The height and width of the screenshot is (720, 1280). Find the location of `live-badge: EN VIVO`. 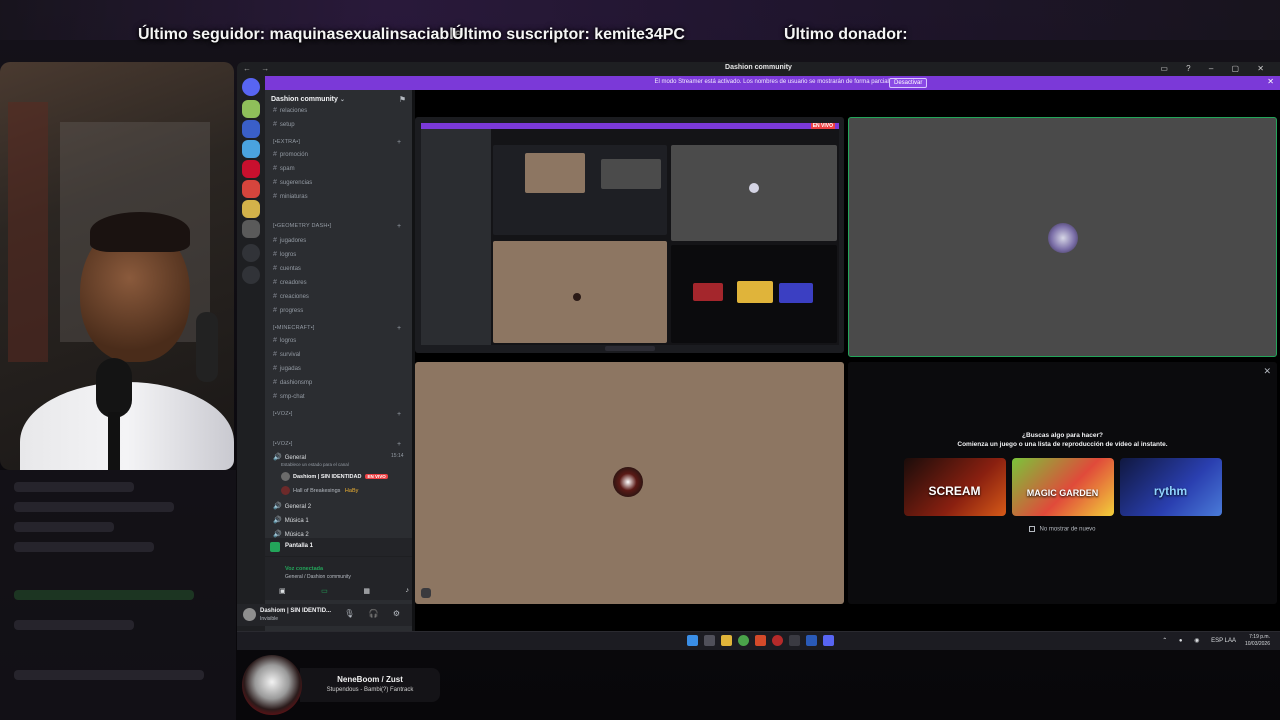

live-badge: EN VIVO is located at coordinates (376, 476).